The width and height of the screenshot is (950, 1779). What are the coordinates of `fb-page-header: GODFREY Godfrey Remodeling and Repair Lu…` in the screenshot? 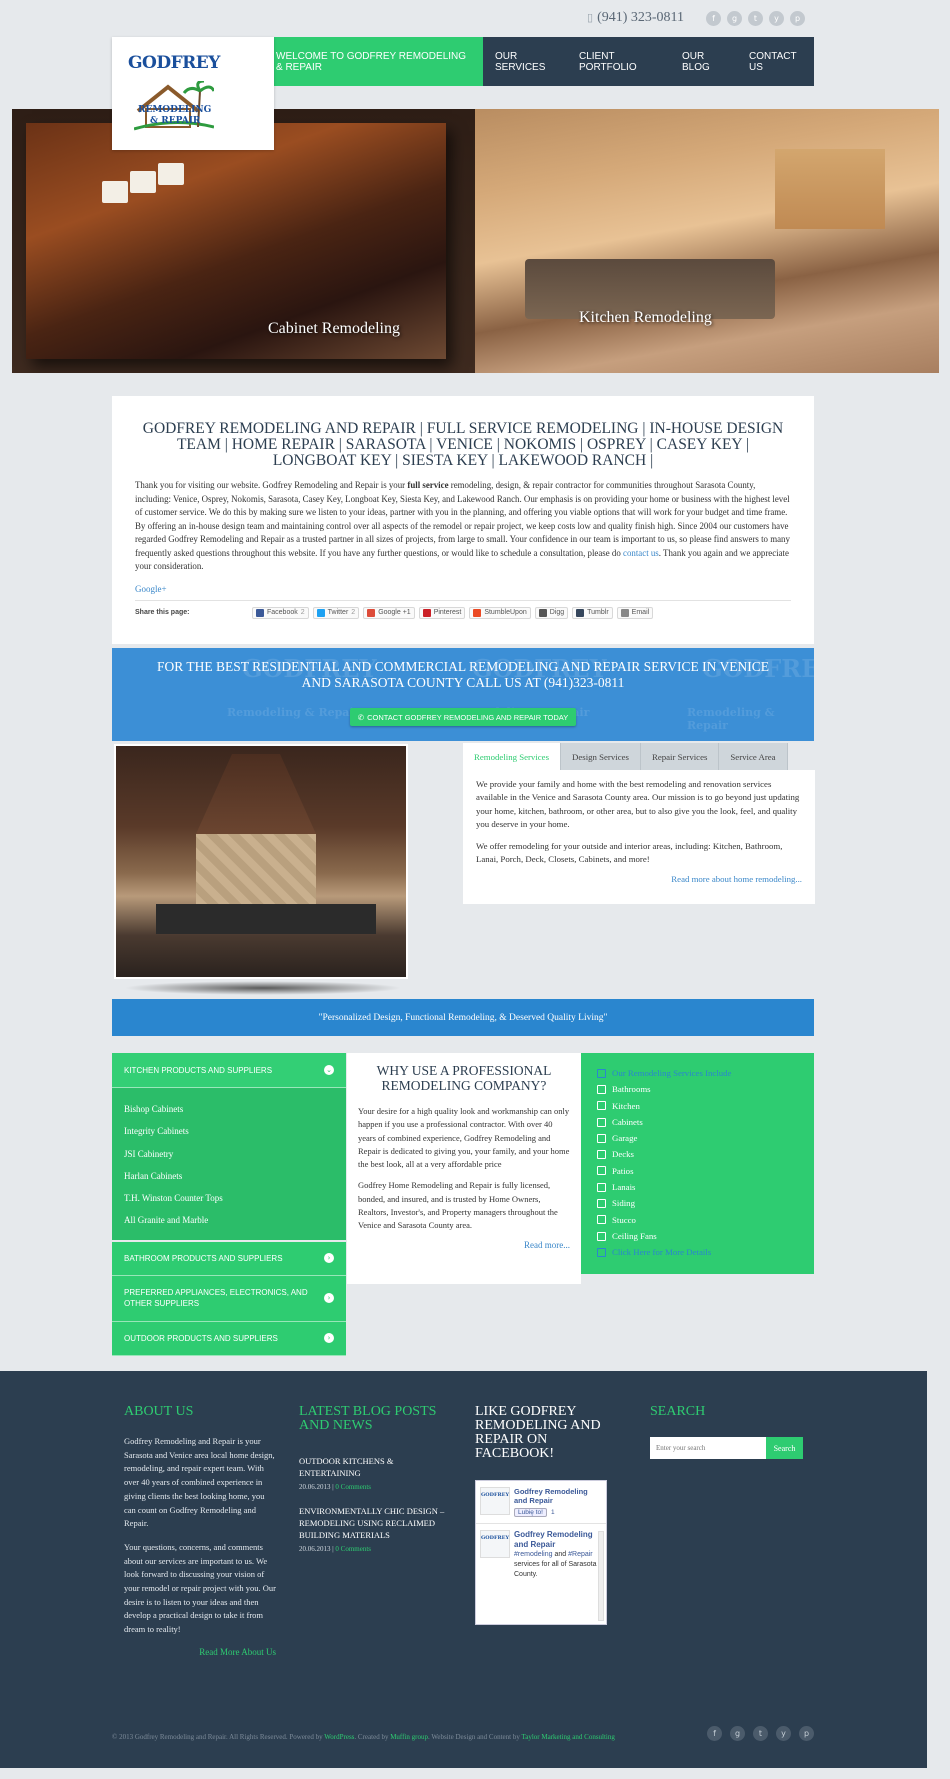 It's located at (541, 1502).